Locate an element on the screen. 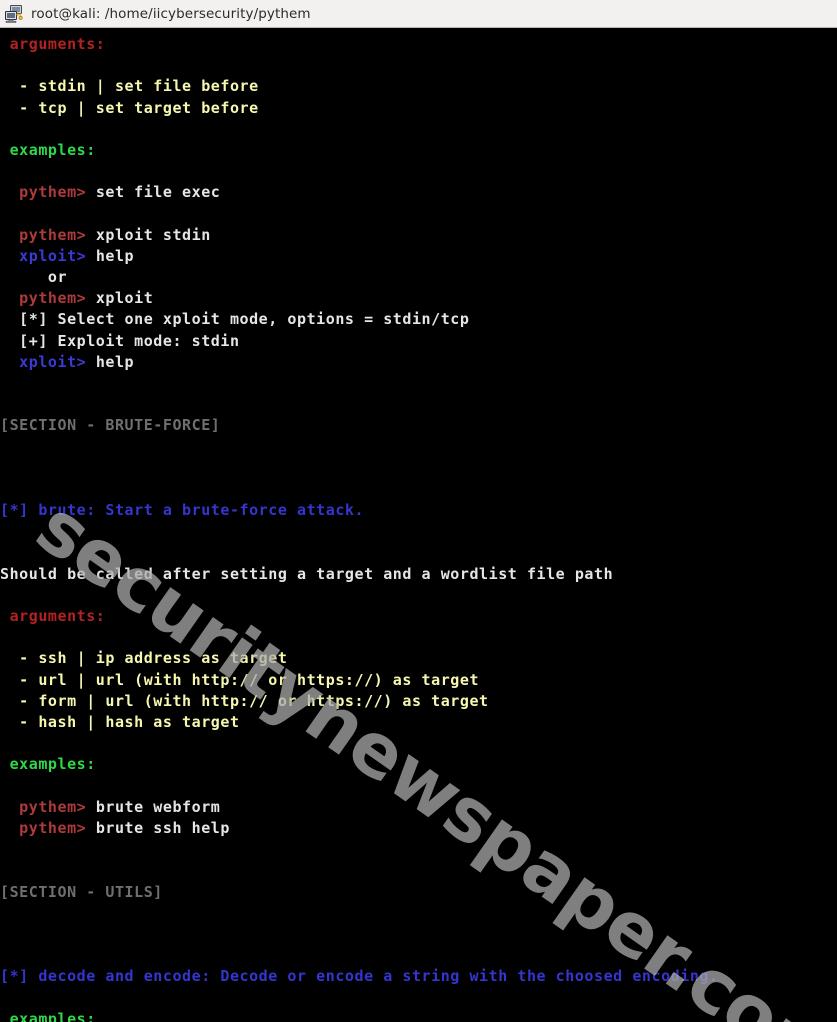  line-examples-3-seg-0: examples: is located at coordinates (48, 1015).